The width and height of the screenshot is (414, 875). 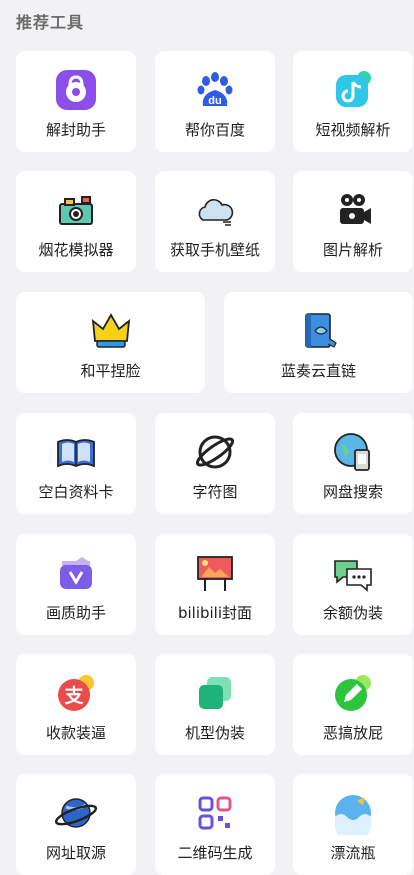 What do you see at coordinates (214, 733) in the screenshot?
I see `tool-label: 机型伪装` at bounding box center [214, 733].